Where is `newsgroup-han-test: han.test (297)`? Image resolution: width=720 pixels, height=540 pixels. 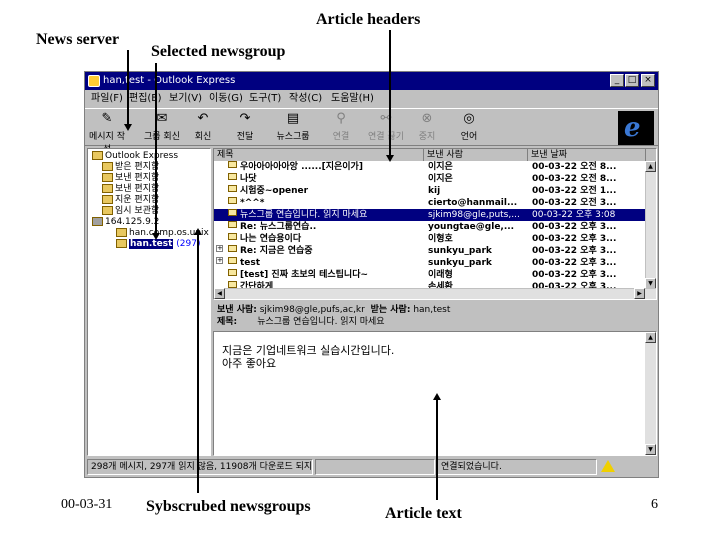 newsgroup-han-test: han.test (297) is located at coordinates (158, 244).